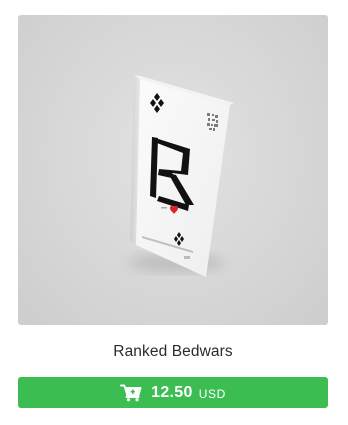  Describe the element at coordinates (173, 351) in the screenshot. I see `product-title: Ranked Bedwars` at that location.